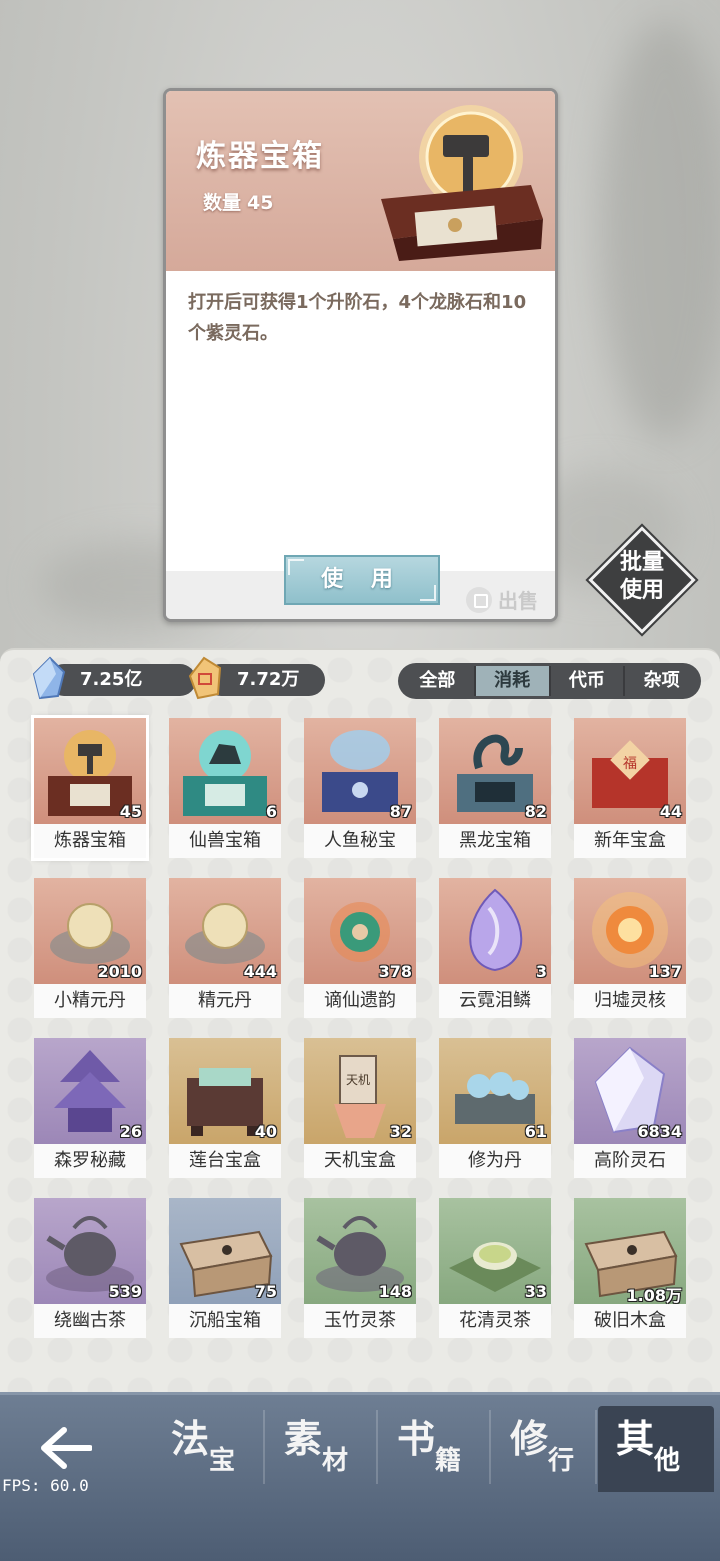 This screenshot has width=720, height=1561. I want to click on item-count: 40, so click(265, 1131).